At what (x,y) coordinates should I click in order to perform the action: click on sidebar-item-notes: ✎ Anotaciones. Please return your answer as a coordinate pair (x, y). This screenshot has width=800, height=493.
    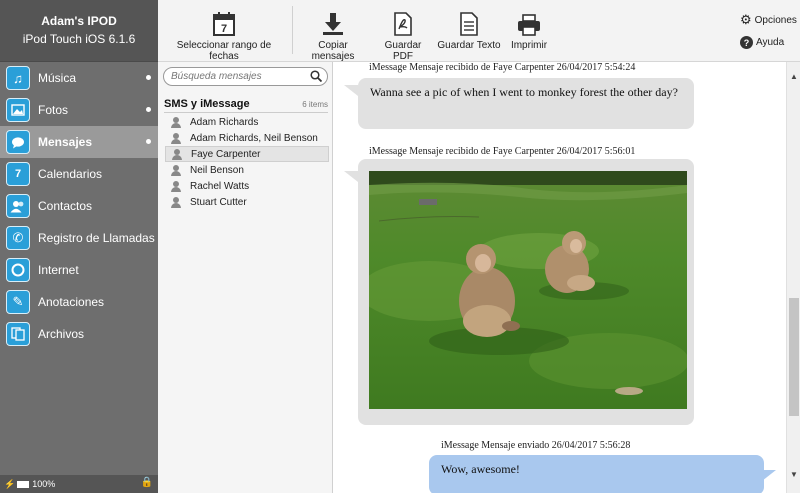
    Looking at the image, I should click on (79, 302).